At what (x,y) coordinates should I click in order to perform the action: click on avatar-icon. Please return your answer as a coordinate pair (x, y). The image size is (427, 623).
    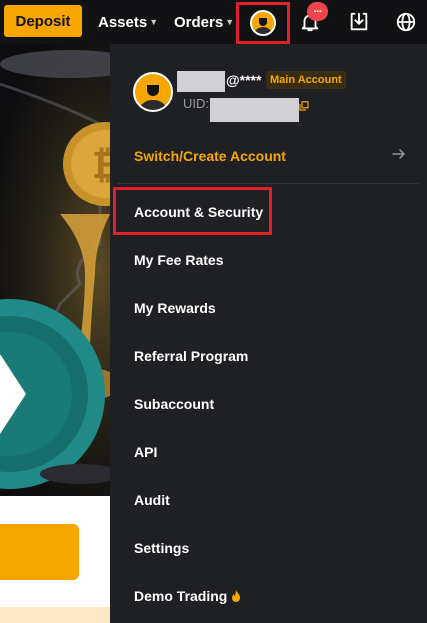
    Looking at the image, I should click on (263, 23).